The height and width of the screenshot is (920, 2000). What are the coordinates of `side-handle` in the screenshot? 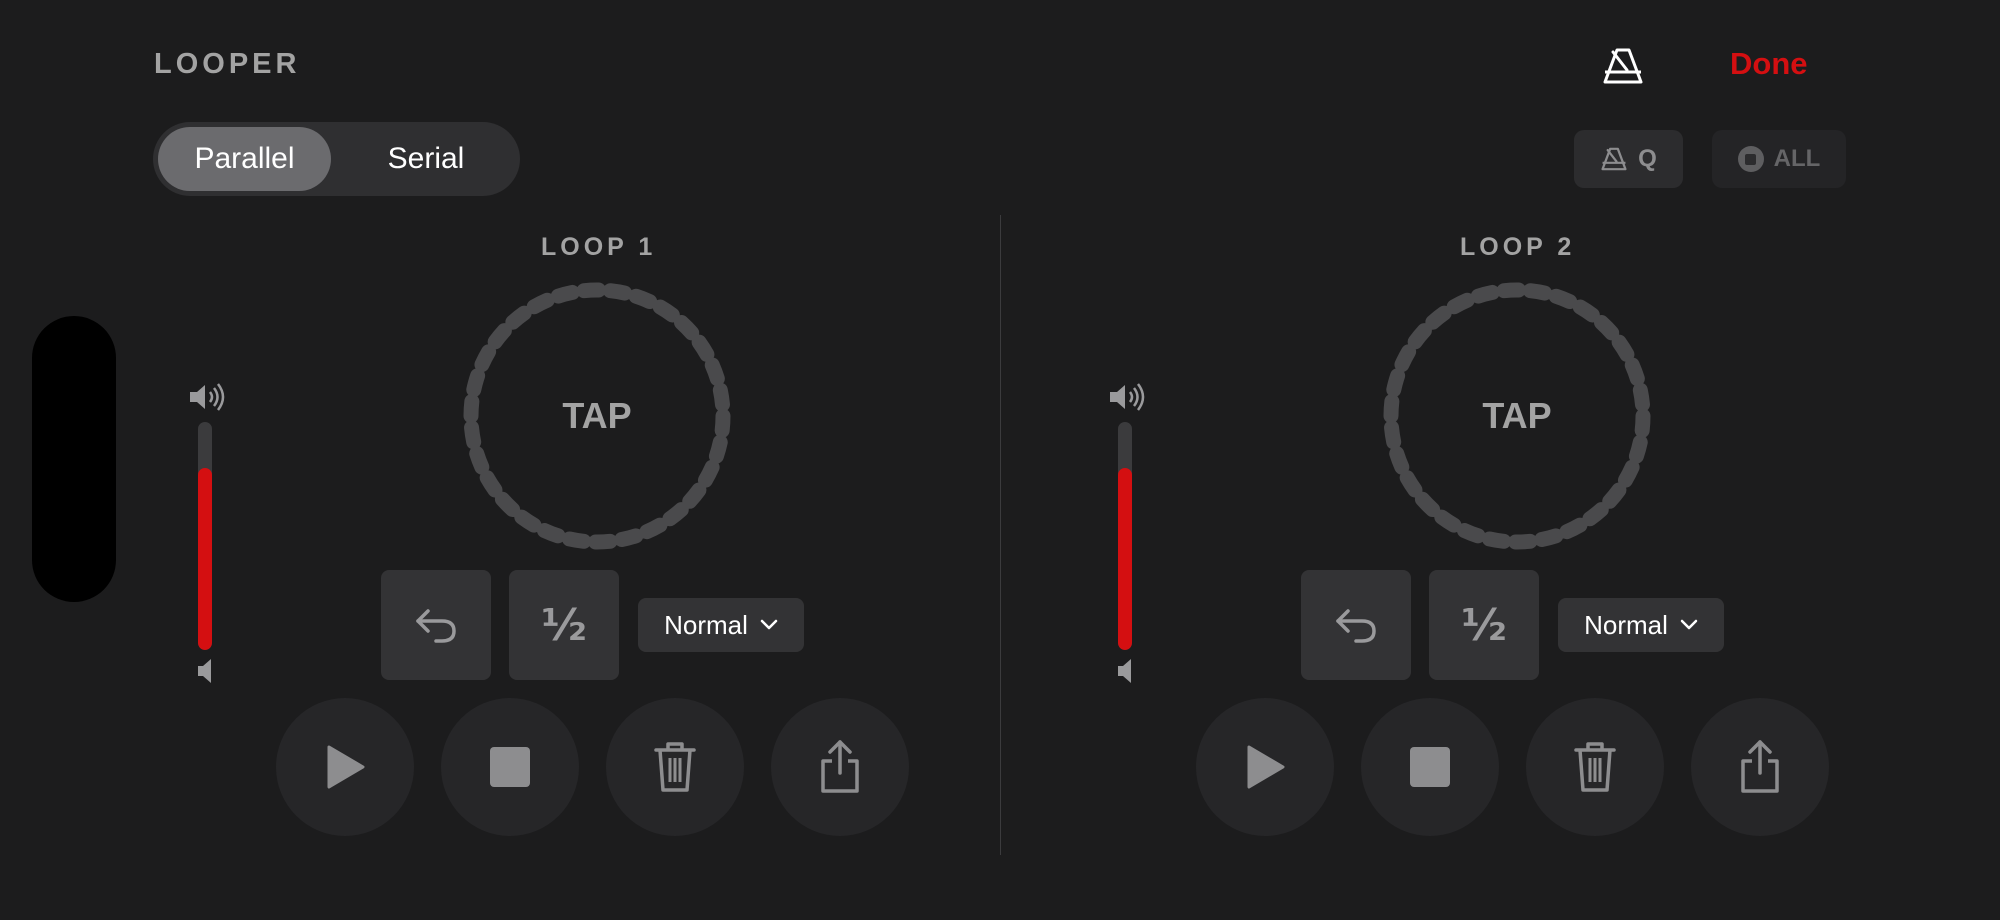 It's located at (74, 459).